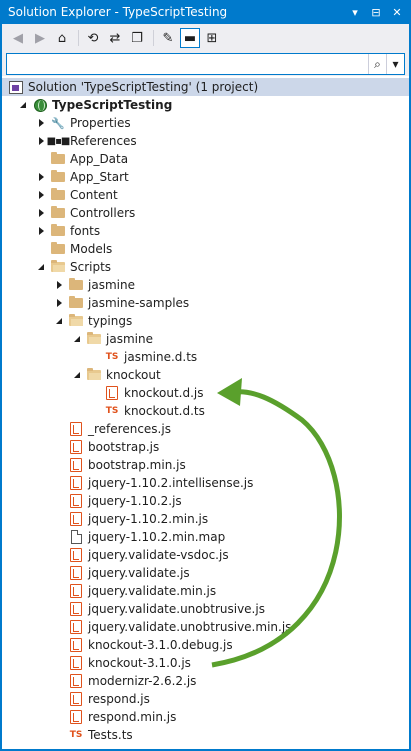 This screenshot has width=411, height=751. Describe the element at coordinates (133, 375) in the screenshot. I see `tree-item-label: knockout` at that location.